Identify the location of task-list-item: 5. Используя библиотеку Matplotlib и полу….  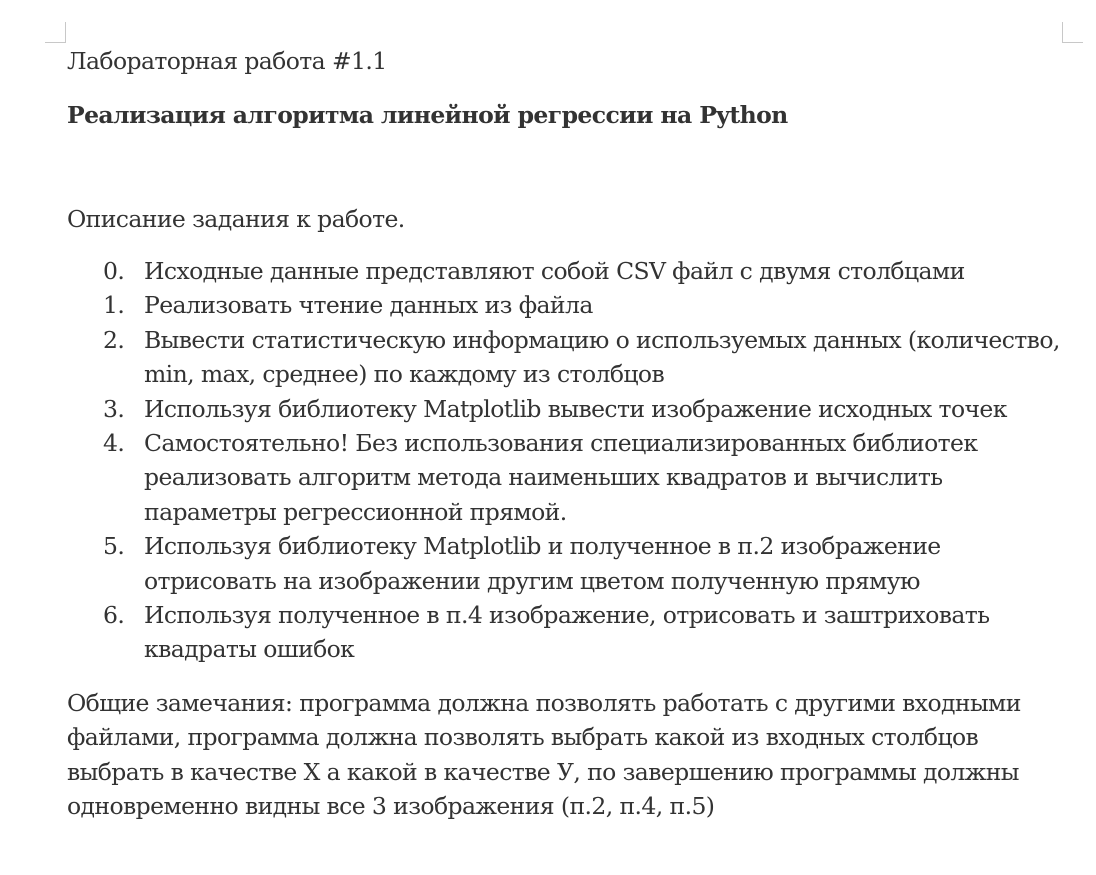
(572, 563).